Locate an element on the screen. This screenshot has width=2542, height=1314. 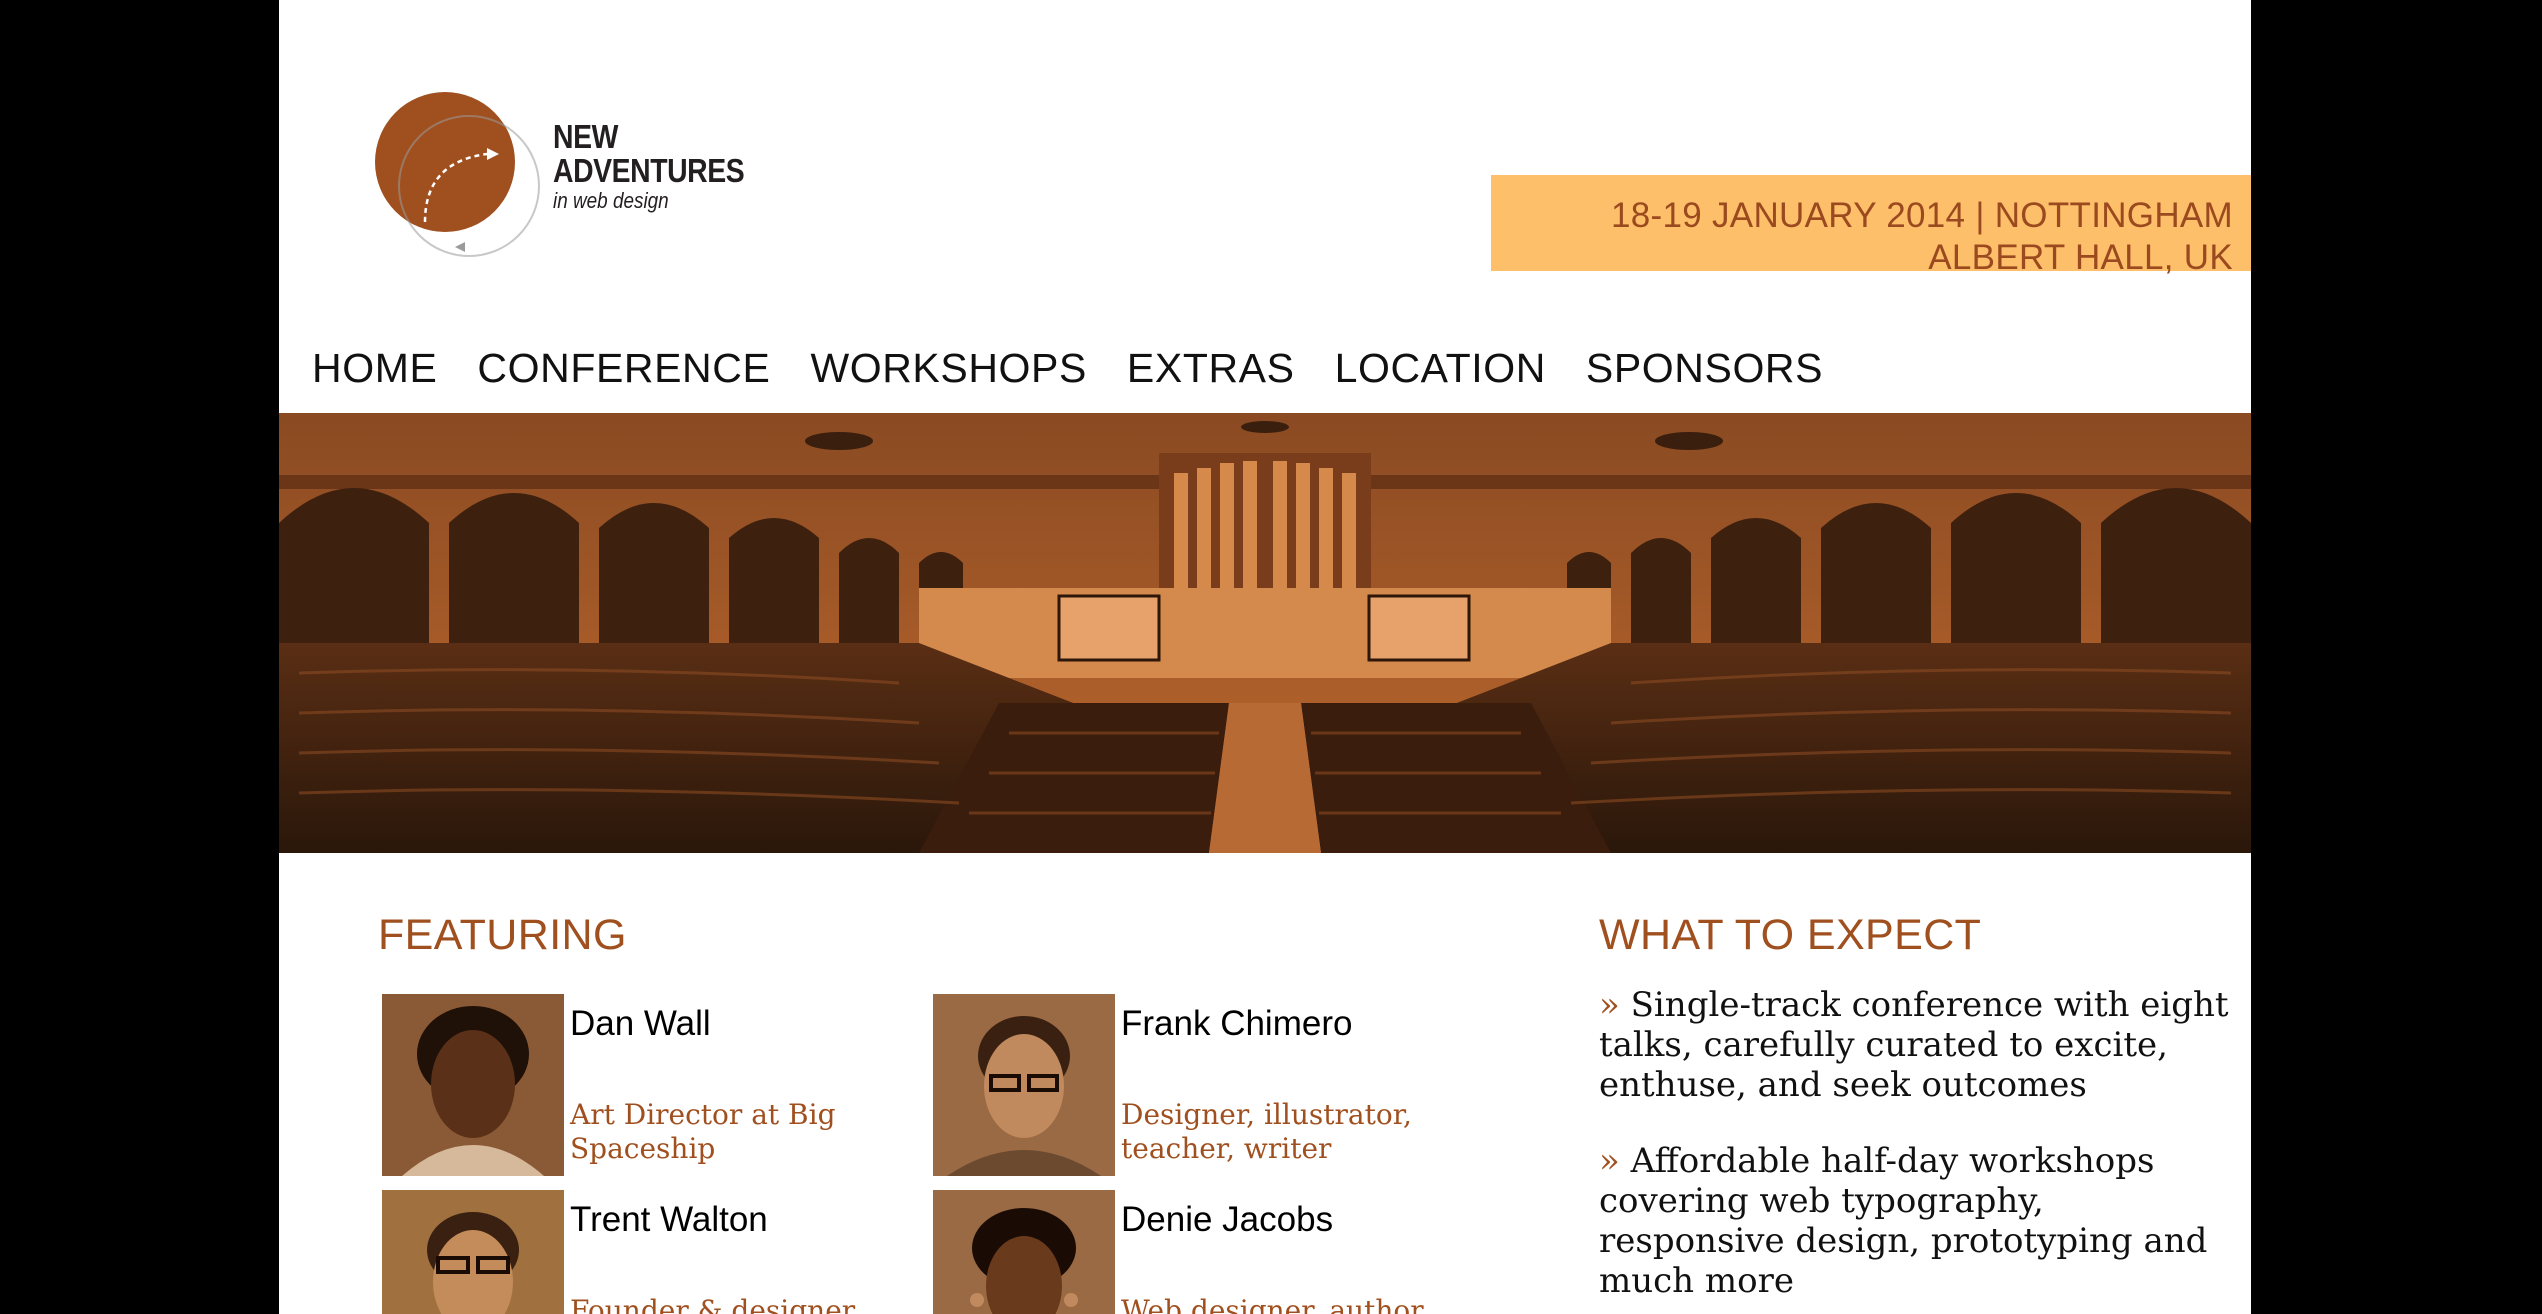
event-date-line: 18-19 JANUARY 2014 | NOTTINGHAM is located at coordinates (1921, 215).